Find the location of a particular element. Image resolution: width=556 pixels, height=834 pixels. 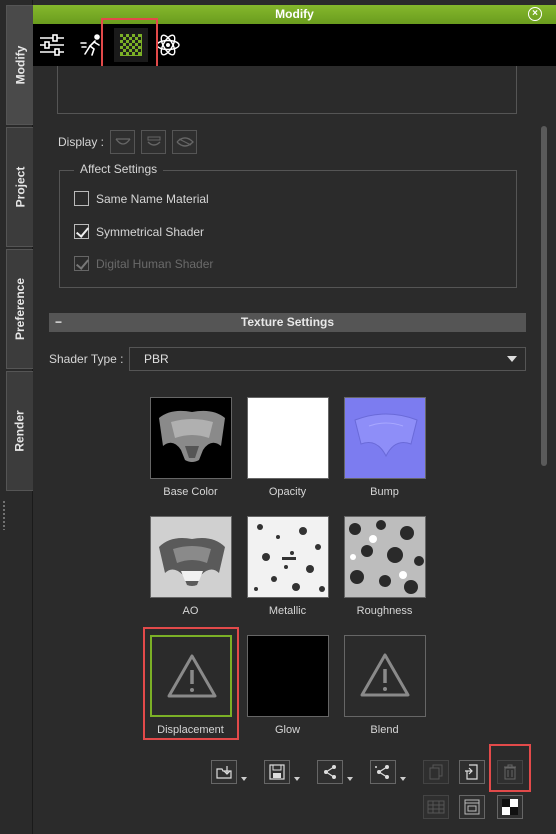

opacity-thumbnail is located at coordinates (287, 438).